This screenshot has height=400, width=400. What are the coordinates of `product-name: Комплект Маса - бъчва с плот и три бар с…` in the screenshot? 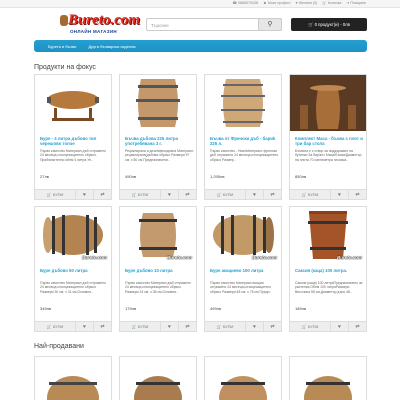 It's located at (330, 141).